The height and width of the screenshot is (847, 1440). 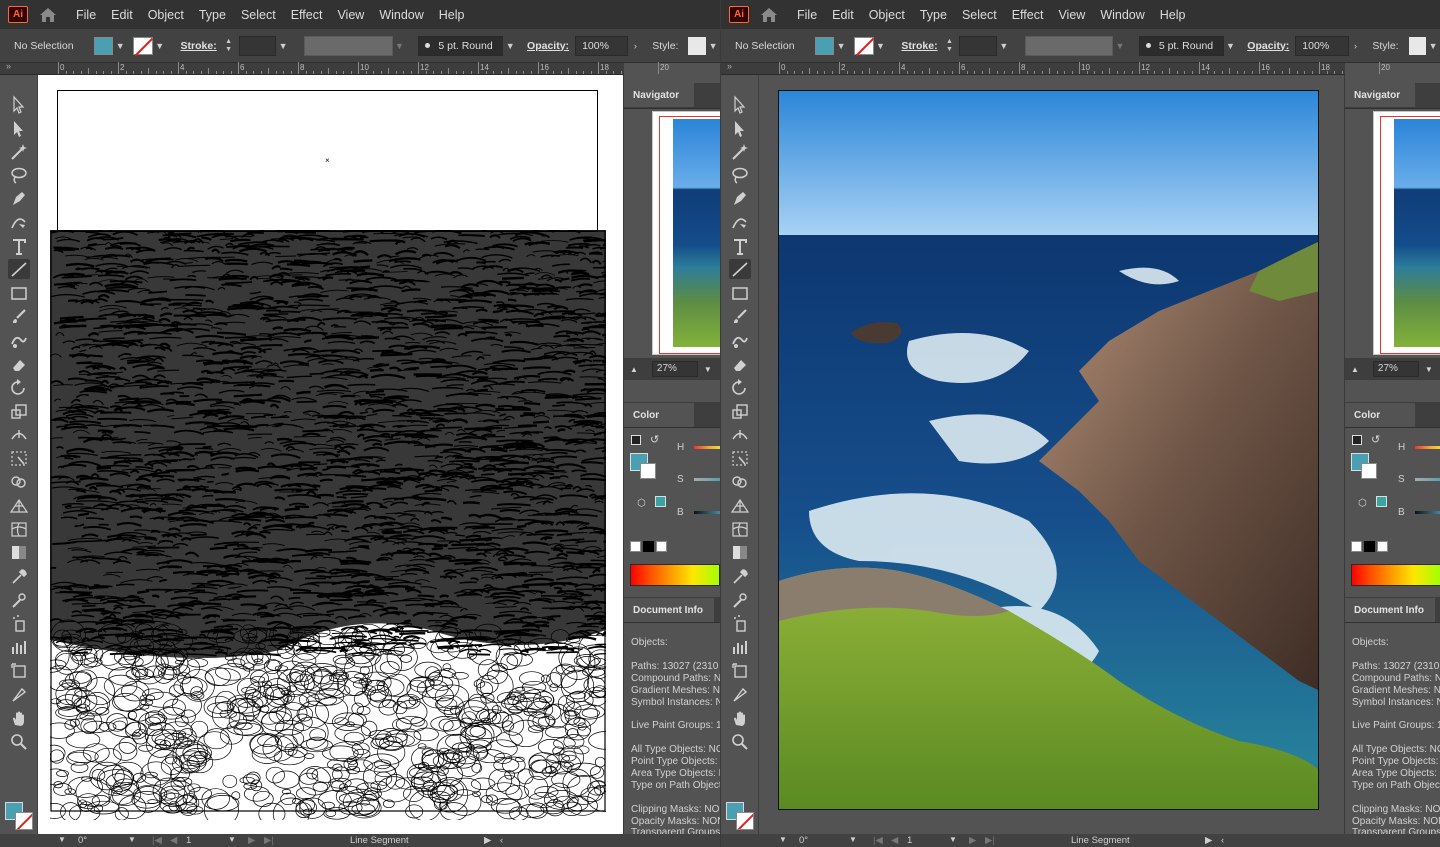 What do you see at coordinates (1406, 233) in the screenshot?
I see `navigator-preview` at bounding box center [1406, 233].